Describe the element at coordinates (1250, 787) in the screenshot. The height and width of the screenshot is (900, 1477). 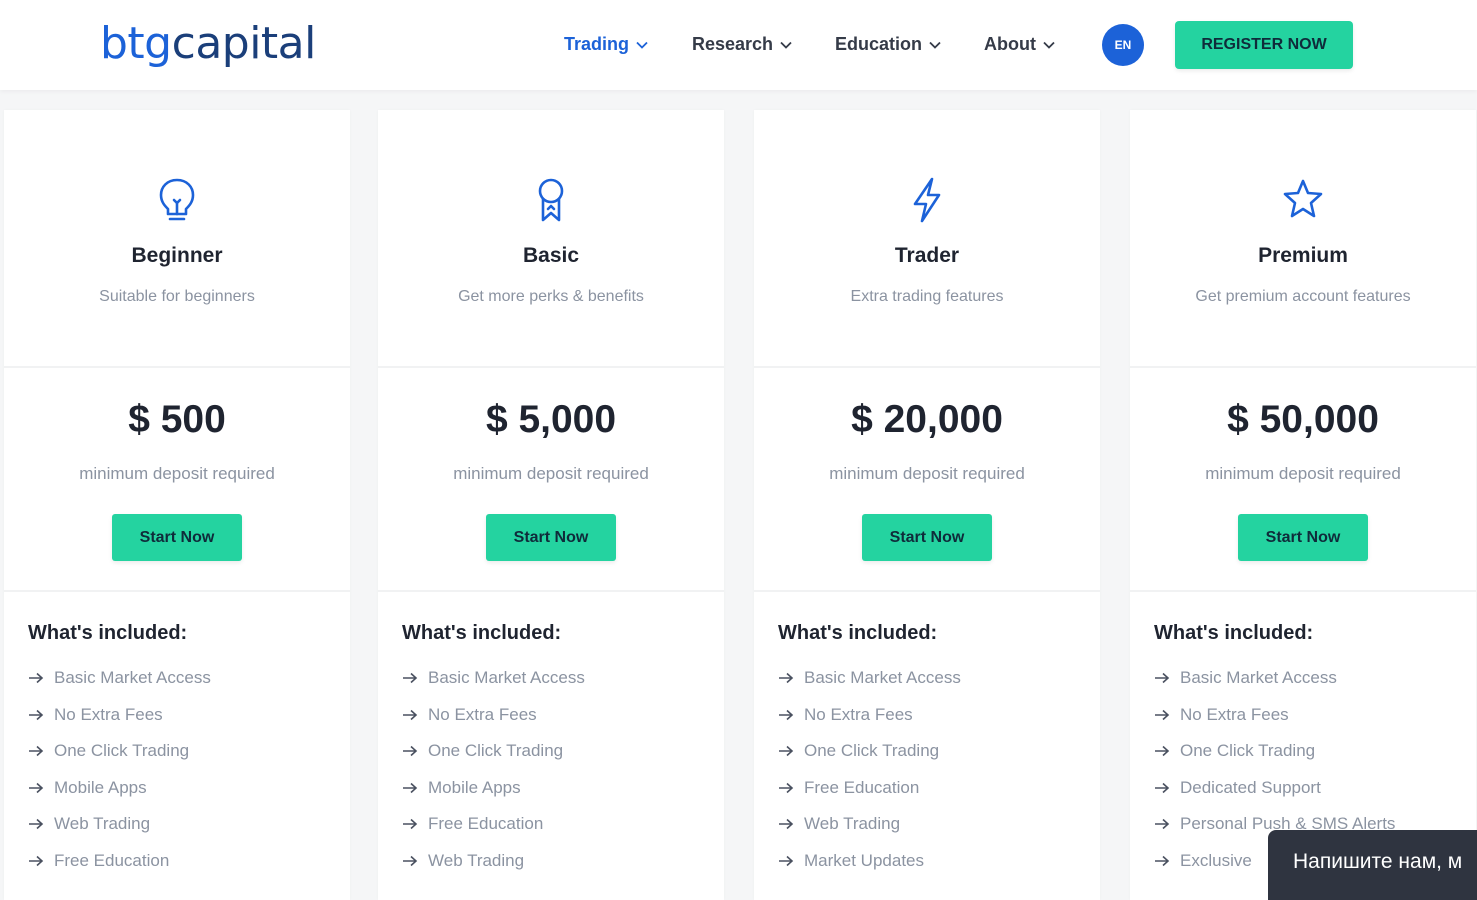
I see `feature-label: Dedicated Support` at that location.